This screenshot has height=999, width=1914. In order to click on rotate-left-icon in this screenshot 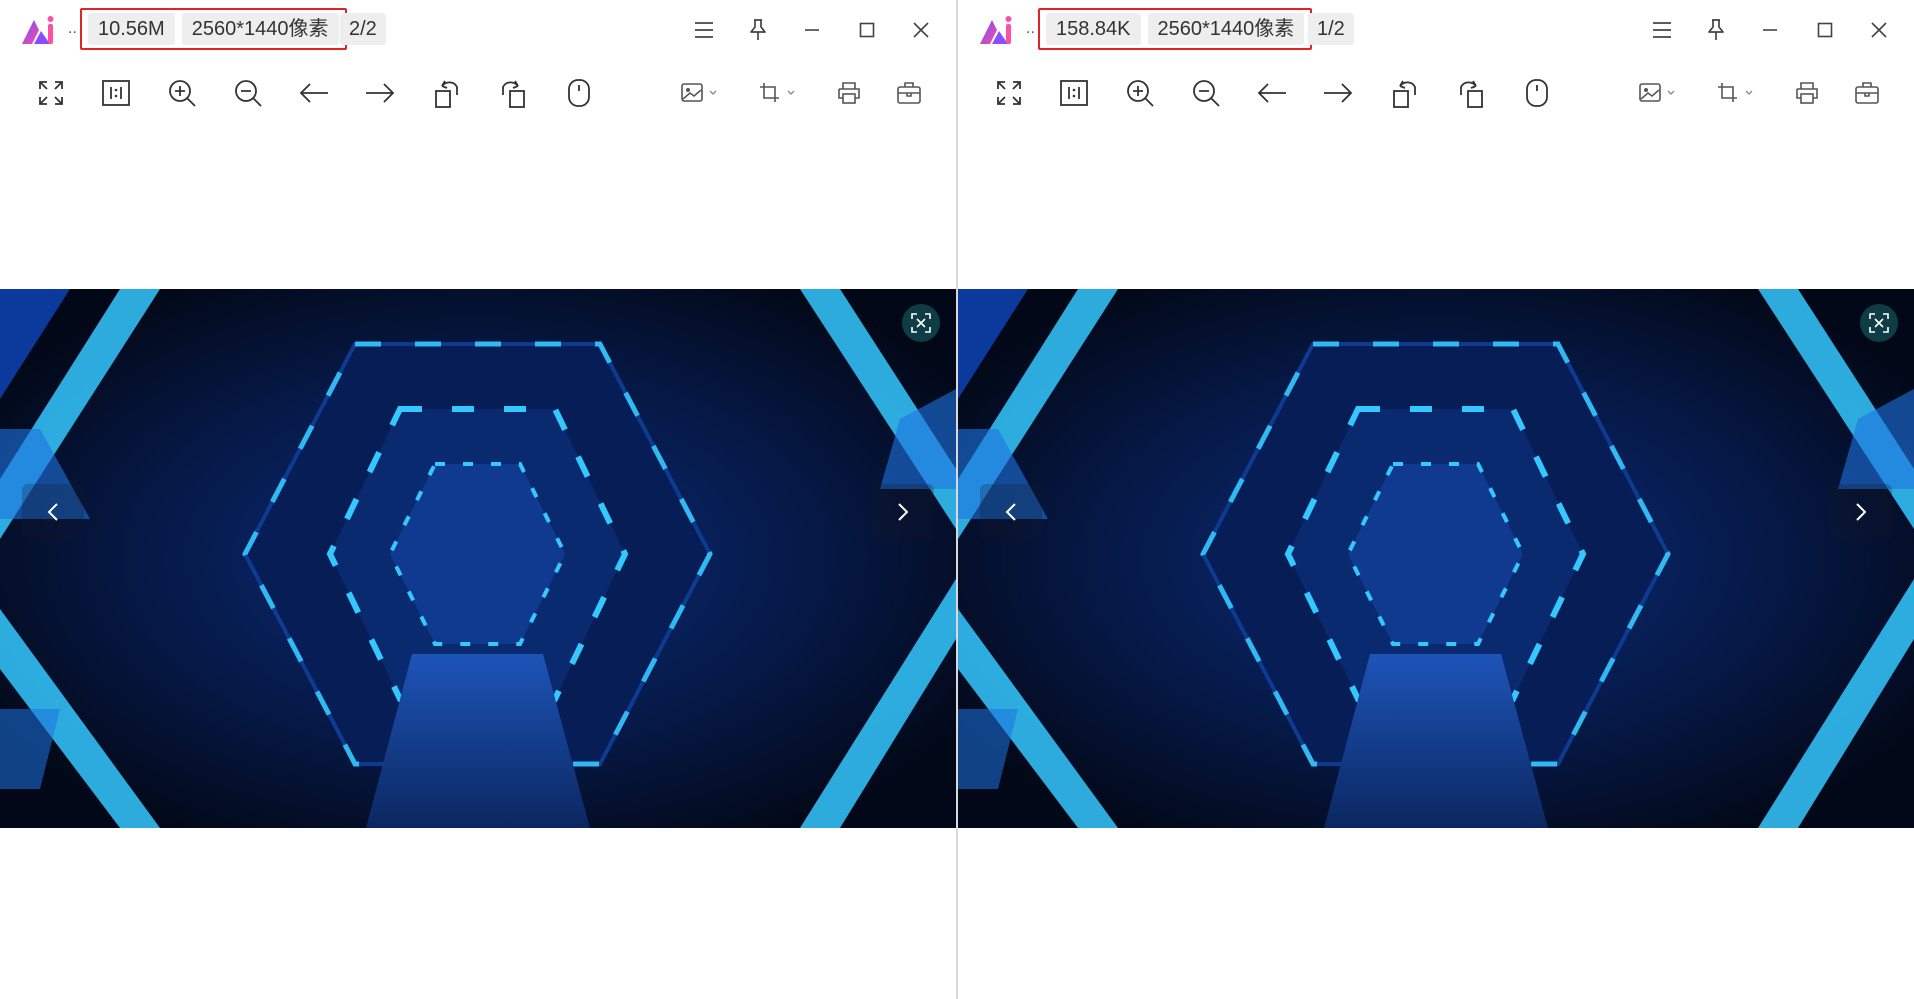, I will do `click(1404, 94)`.